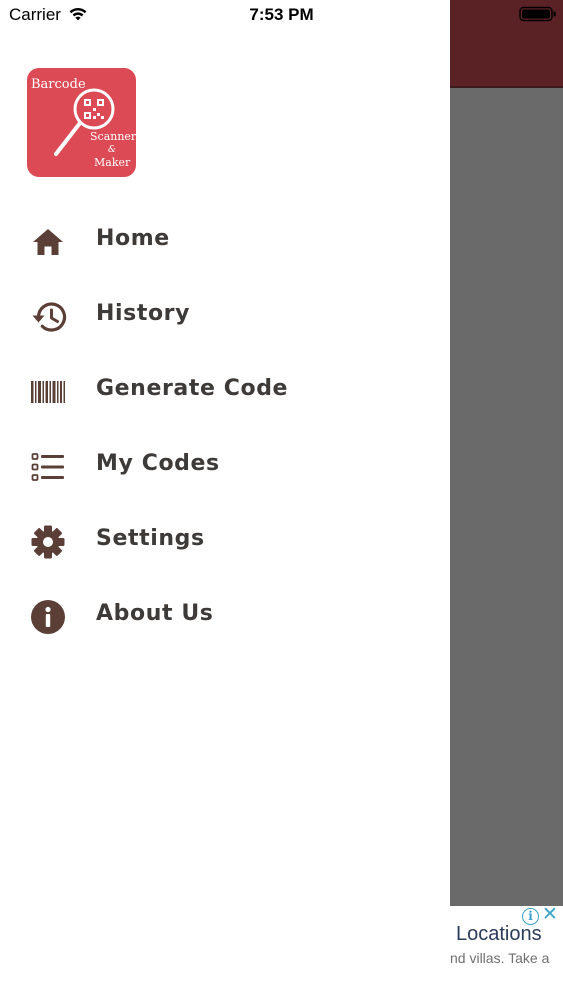 Image resolution: width=563 pixels, height=1000 pixels. I want to click on ad-title: Locations, so click(499, 934).